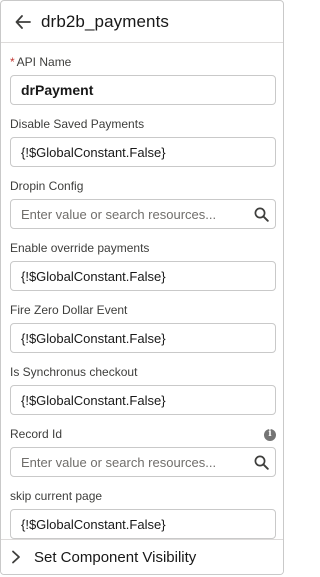  Describe the element at coordinates (44, 62) in the screenshot. I see `field-label: API Name` at that location.